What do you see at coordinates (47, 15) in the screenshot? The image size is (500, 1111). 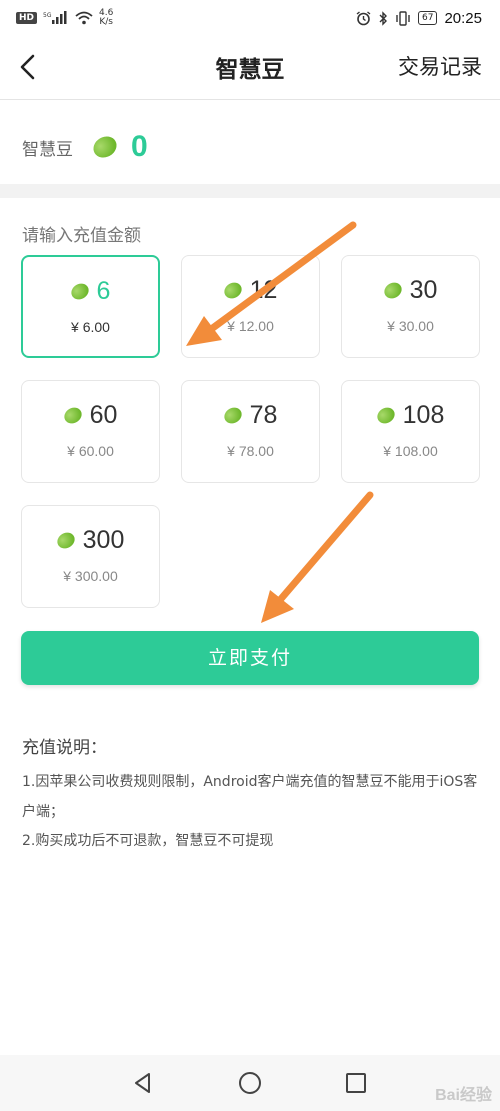 I see `signal-label: 5G` at bounding box center [47, 15].